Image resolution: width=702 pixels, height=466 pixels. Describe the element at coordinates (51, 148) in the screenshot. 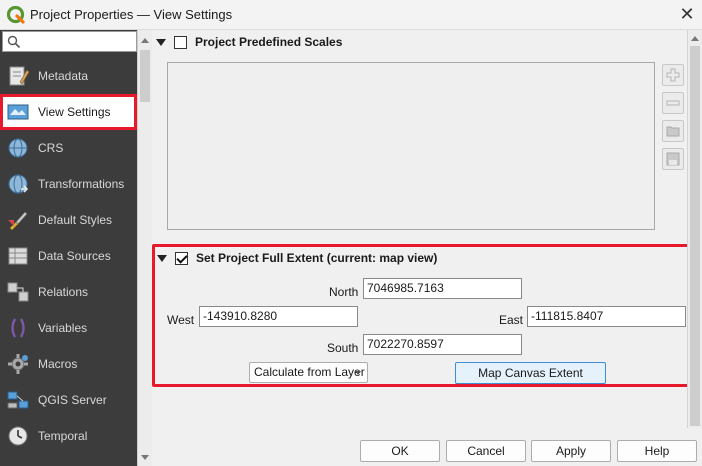

I see `sidebar-item-label: CRS` at that location.